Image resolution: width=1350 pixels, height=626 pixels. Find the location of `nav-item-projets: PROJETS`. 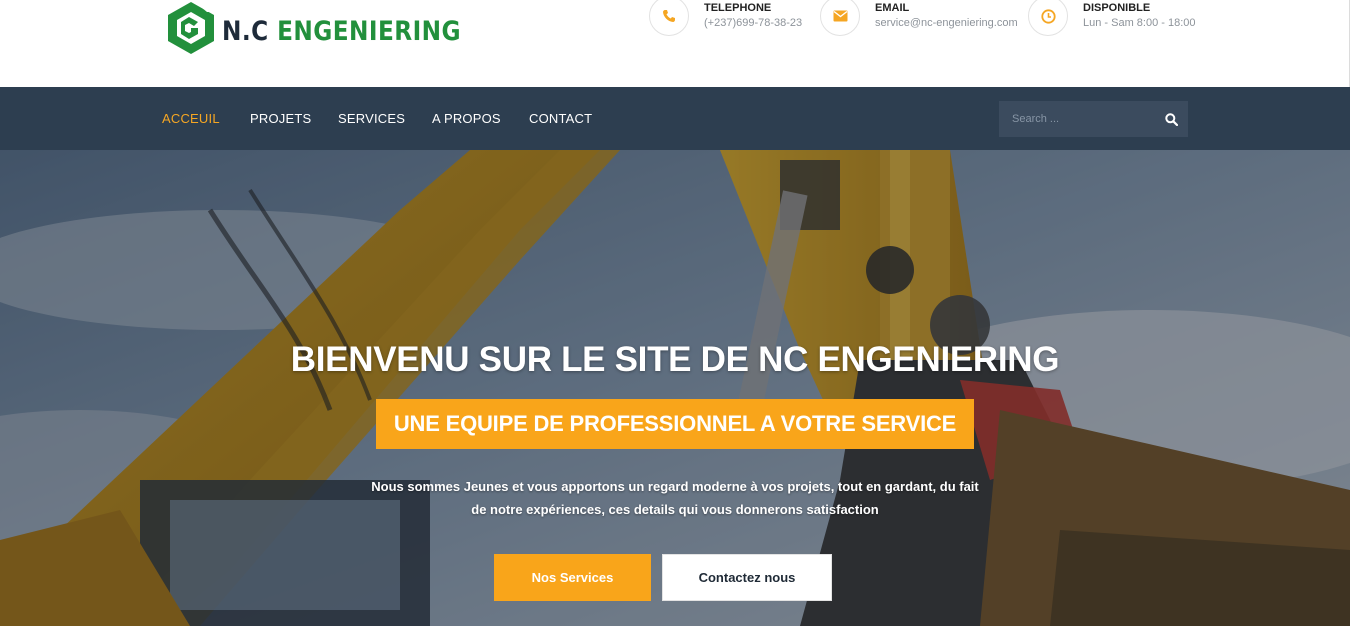

nav-item-projets: PROJETS is located at coordinates (280, 118).